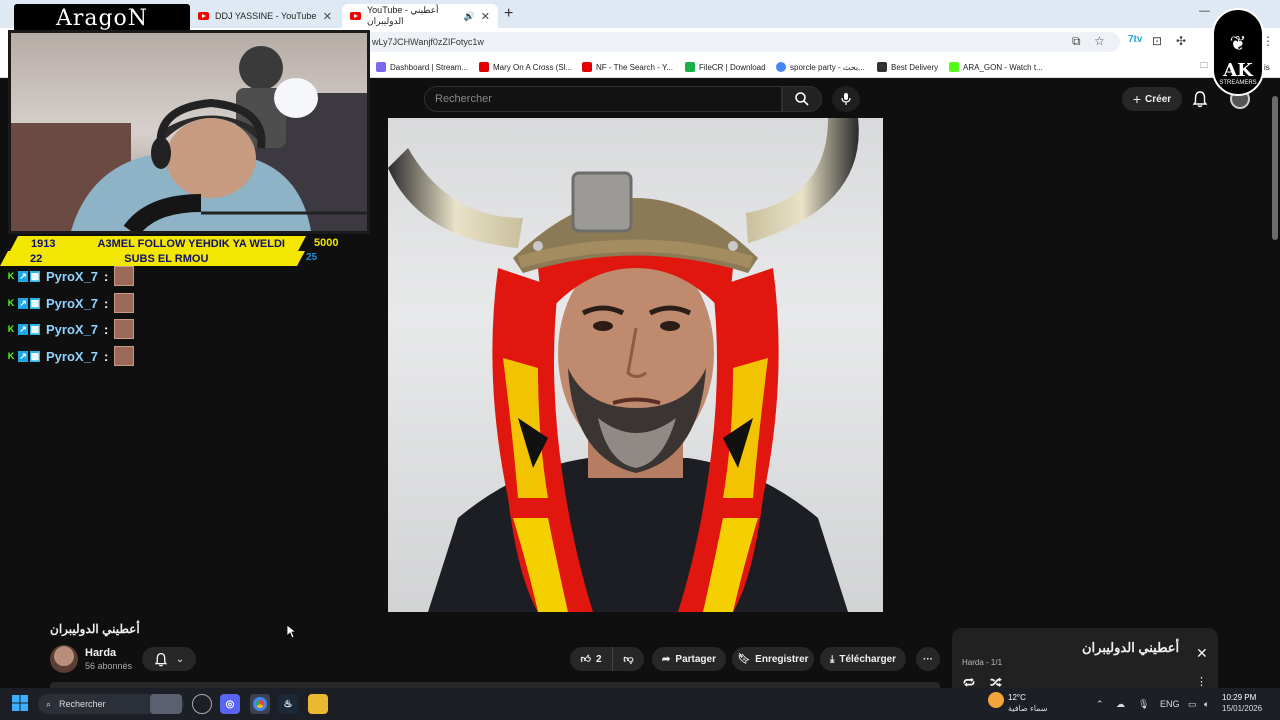 The width and height of the screenshot is (1280, 720). I want to click on taskbar-search-label: Rechercher, so click(82, 704).